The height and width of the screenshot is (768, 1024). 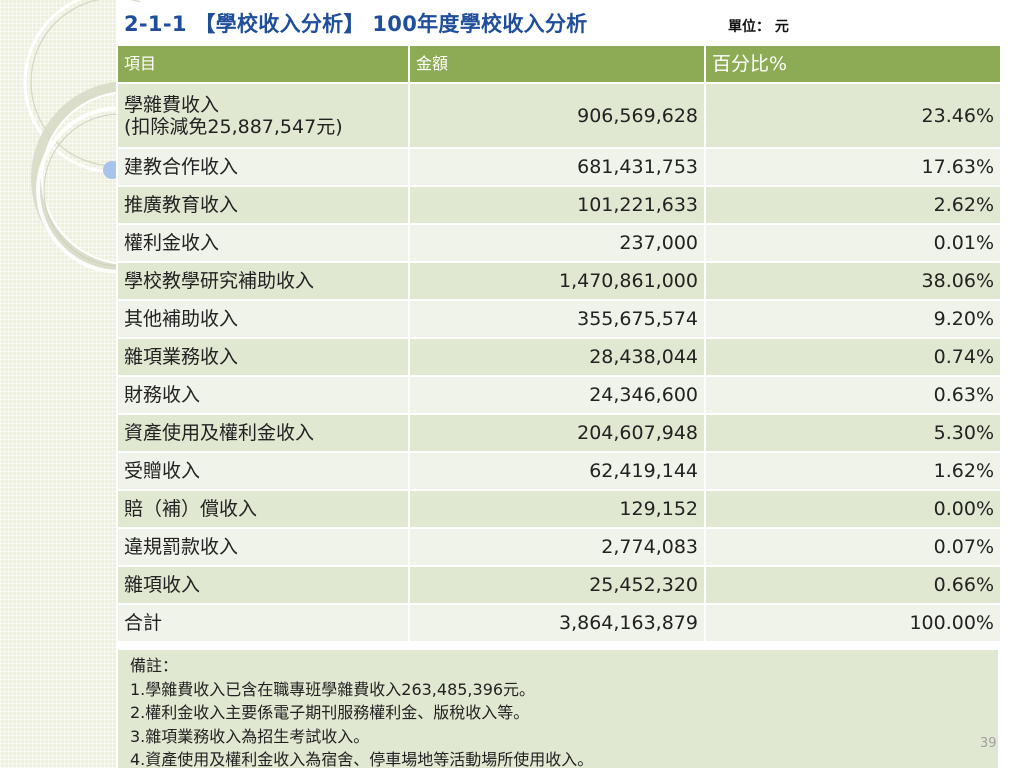 I want to click on percent-cell: 17.63%, so click(x=853, y=167).